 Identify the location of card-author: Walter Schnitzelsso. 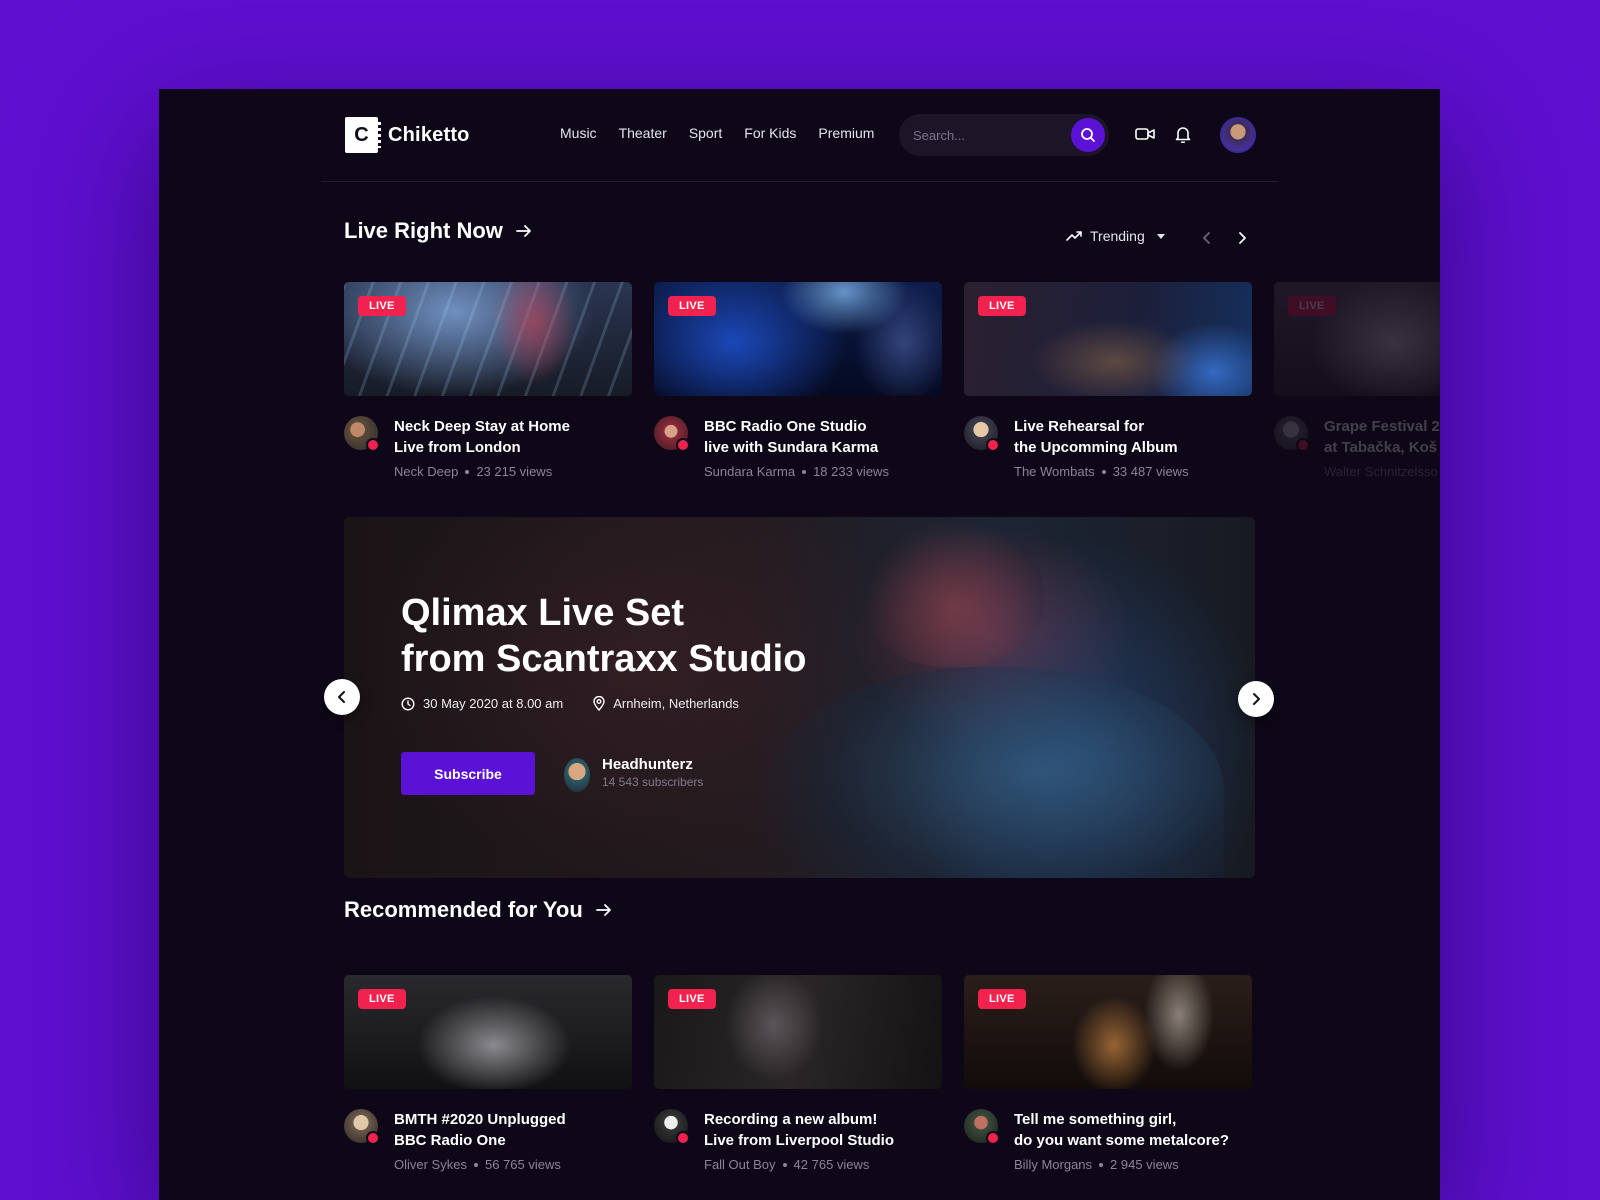
(1381, 471).